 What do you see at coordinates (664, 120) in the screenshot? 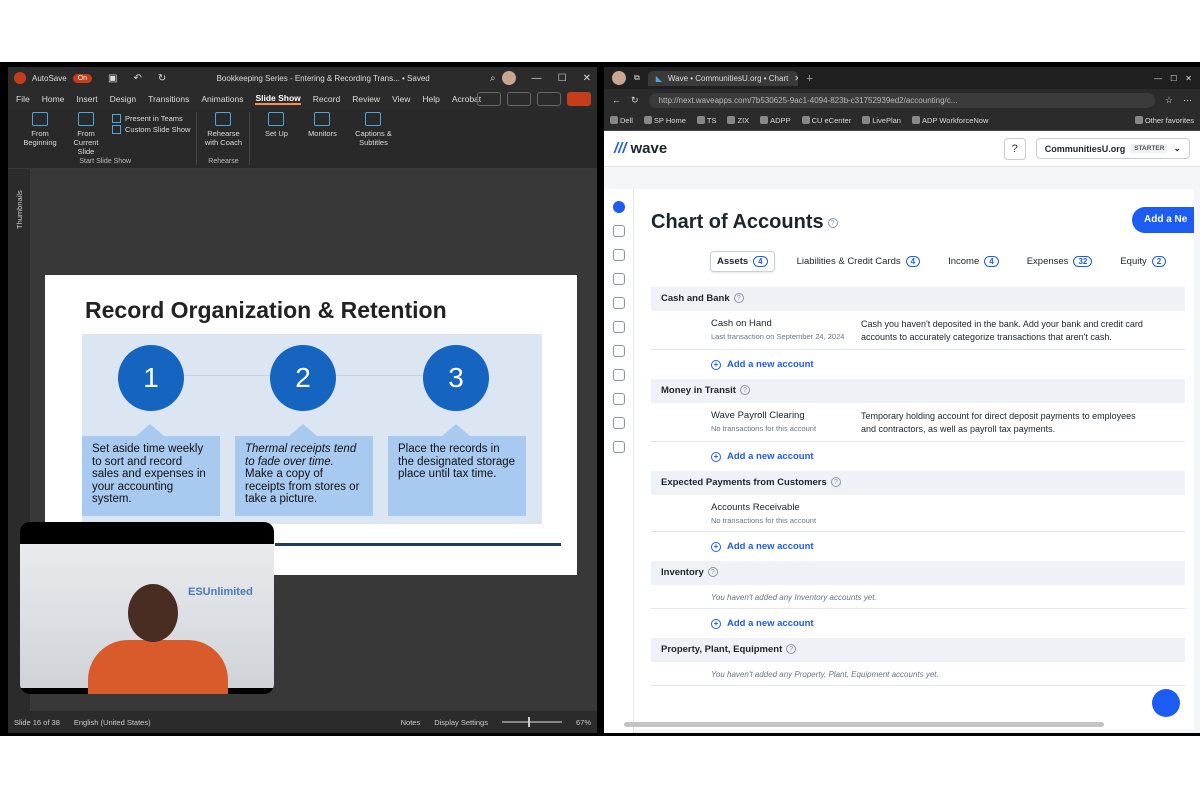
I see `favorite-sp-home: SP Home` at bounding box center [664, 120].